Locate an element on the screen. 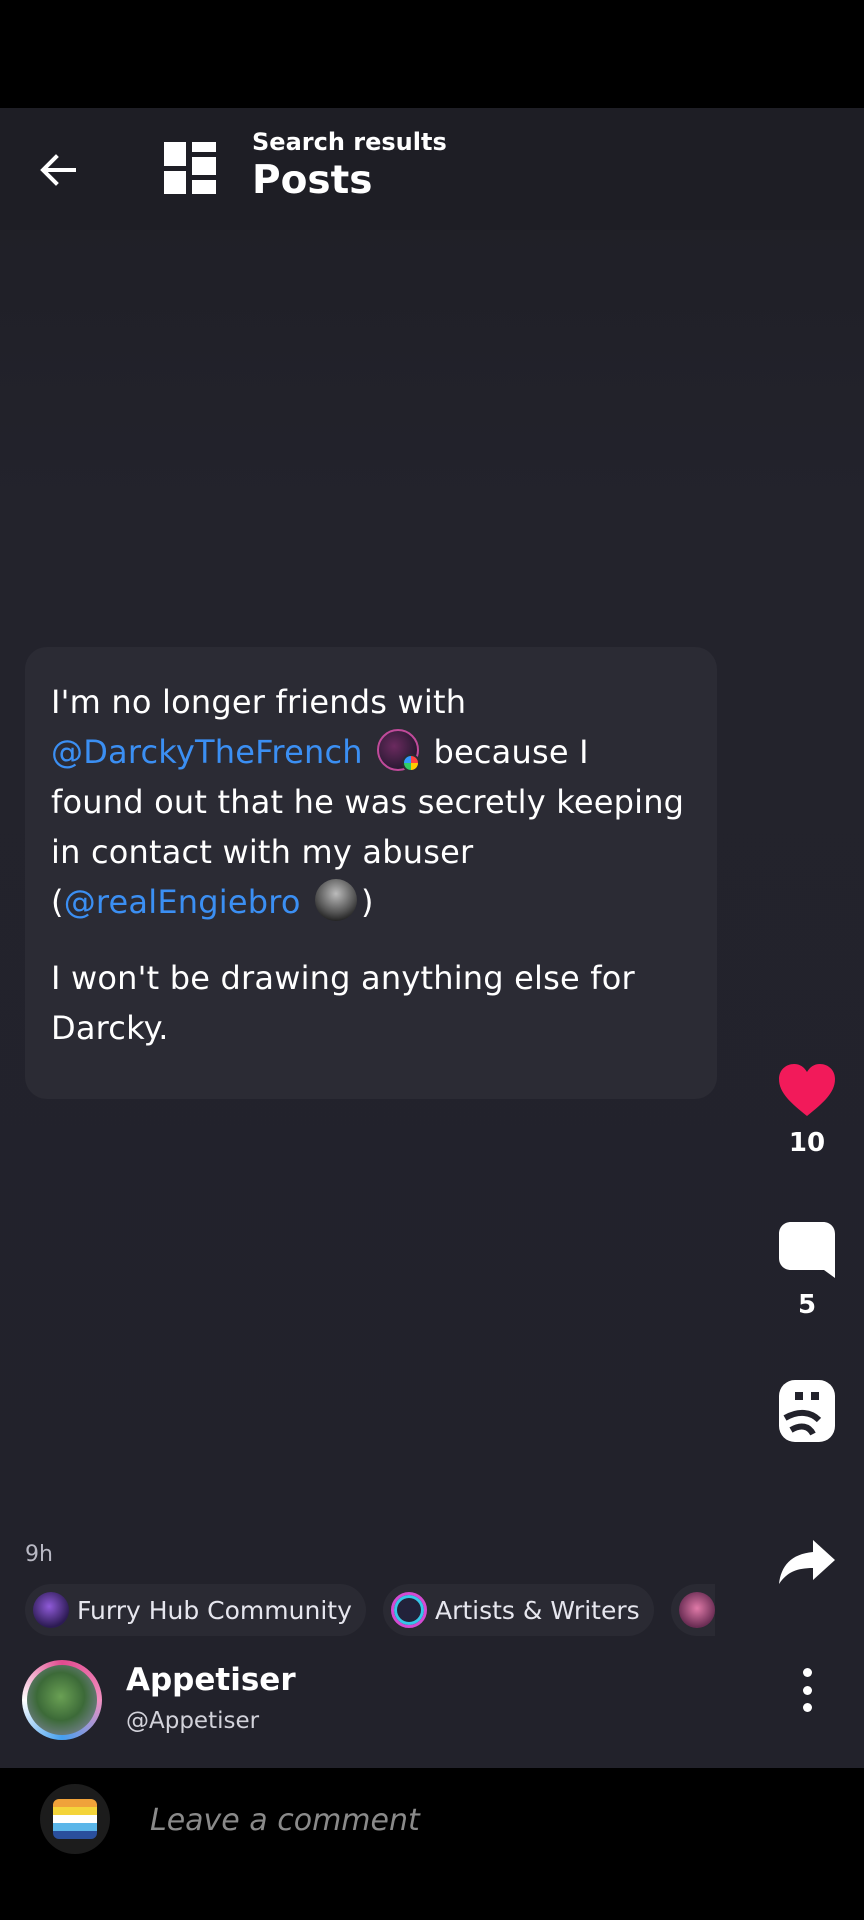 This screenshot has height=1920, width=864. author-avatar-image is located at coordinates (62, 1700).